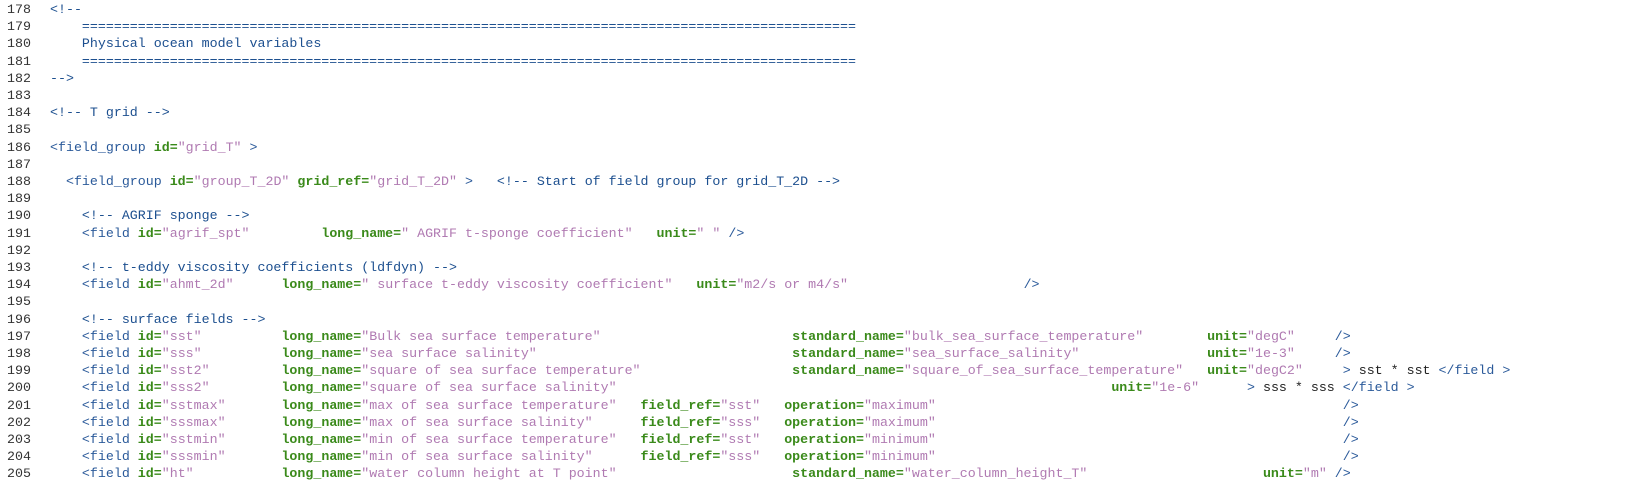 This screenshot has width=1636, height=498. Describe the element at coordinates (818, 148) in the screenshot. I see `code-line: 186 <field_group id="grid_T" >` at that location.